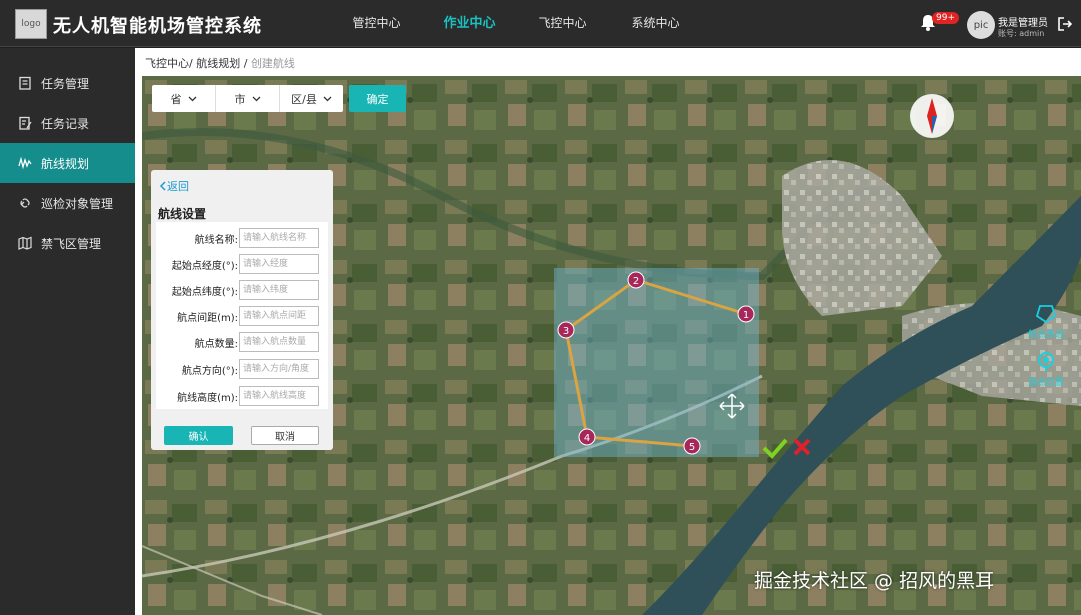 This screenshot has height=615, width=1081. Describe the element at coordinates (279, 290) in the screenshot. I see `start-latitude-input` at that location.